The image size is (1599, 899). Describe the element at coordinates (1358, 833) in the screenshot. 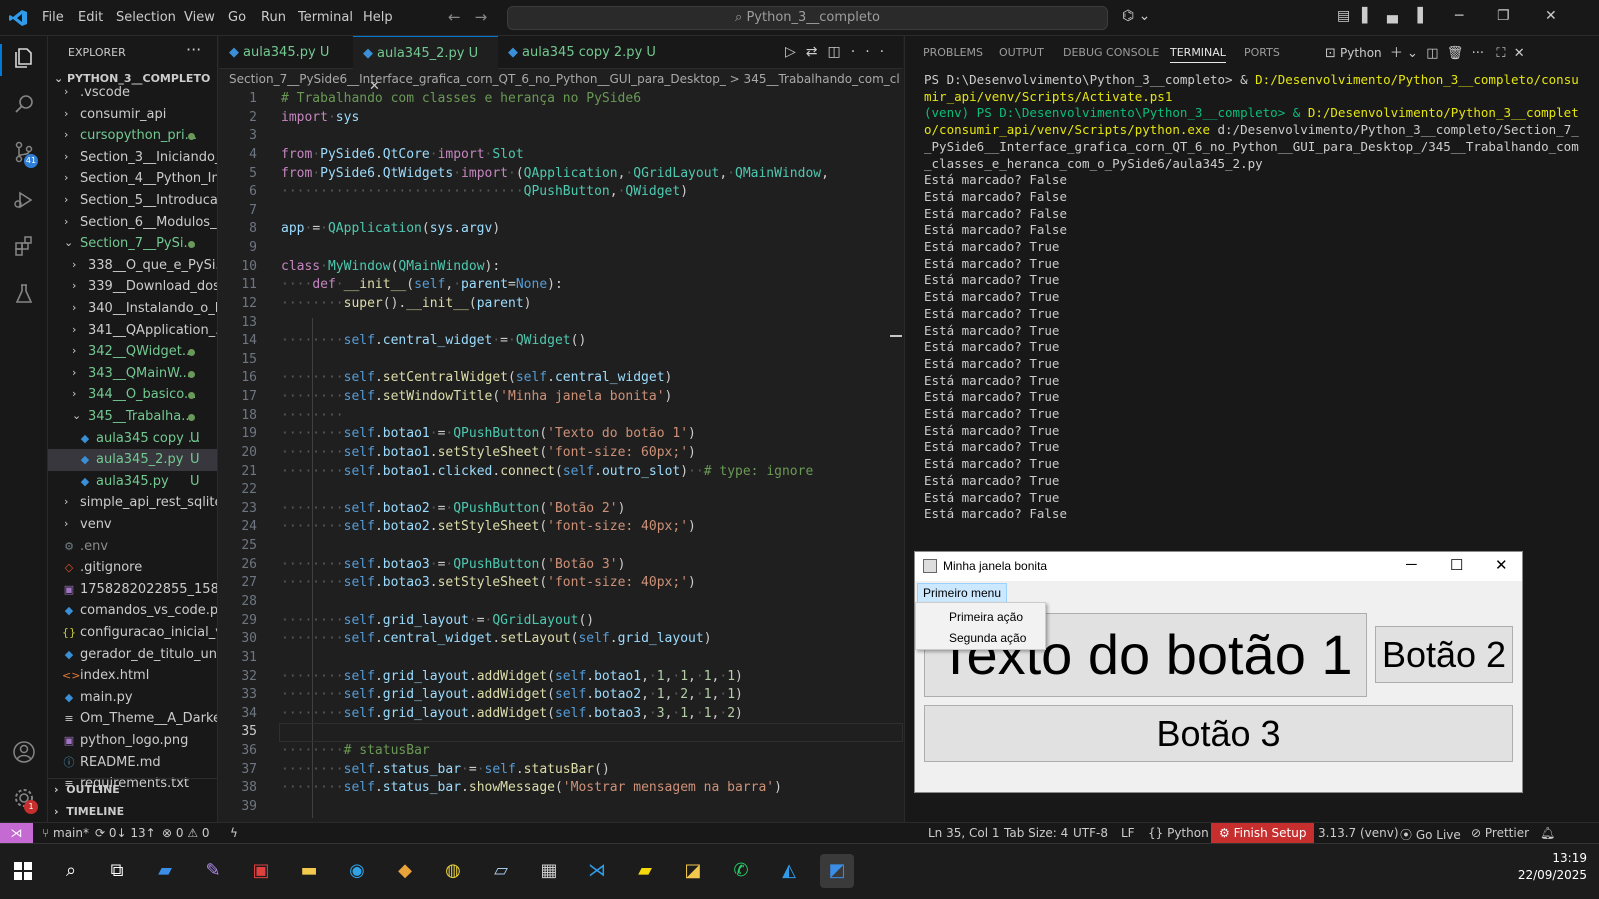

I see `python-interpreter: 3.13.7 (venv)` at that location.